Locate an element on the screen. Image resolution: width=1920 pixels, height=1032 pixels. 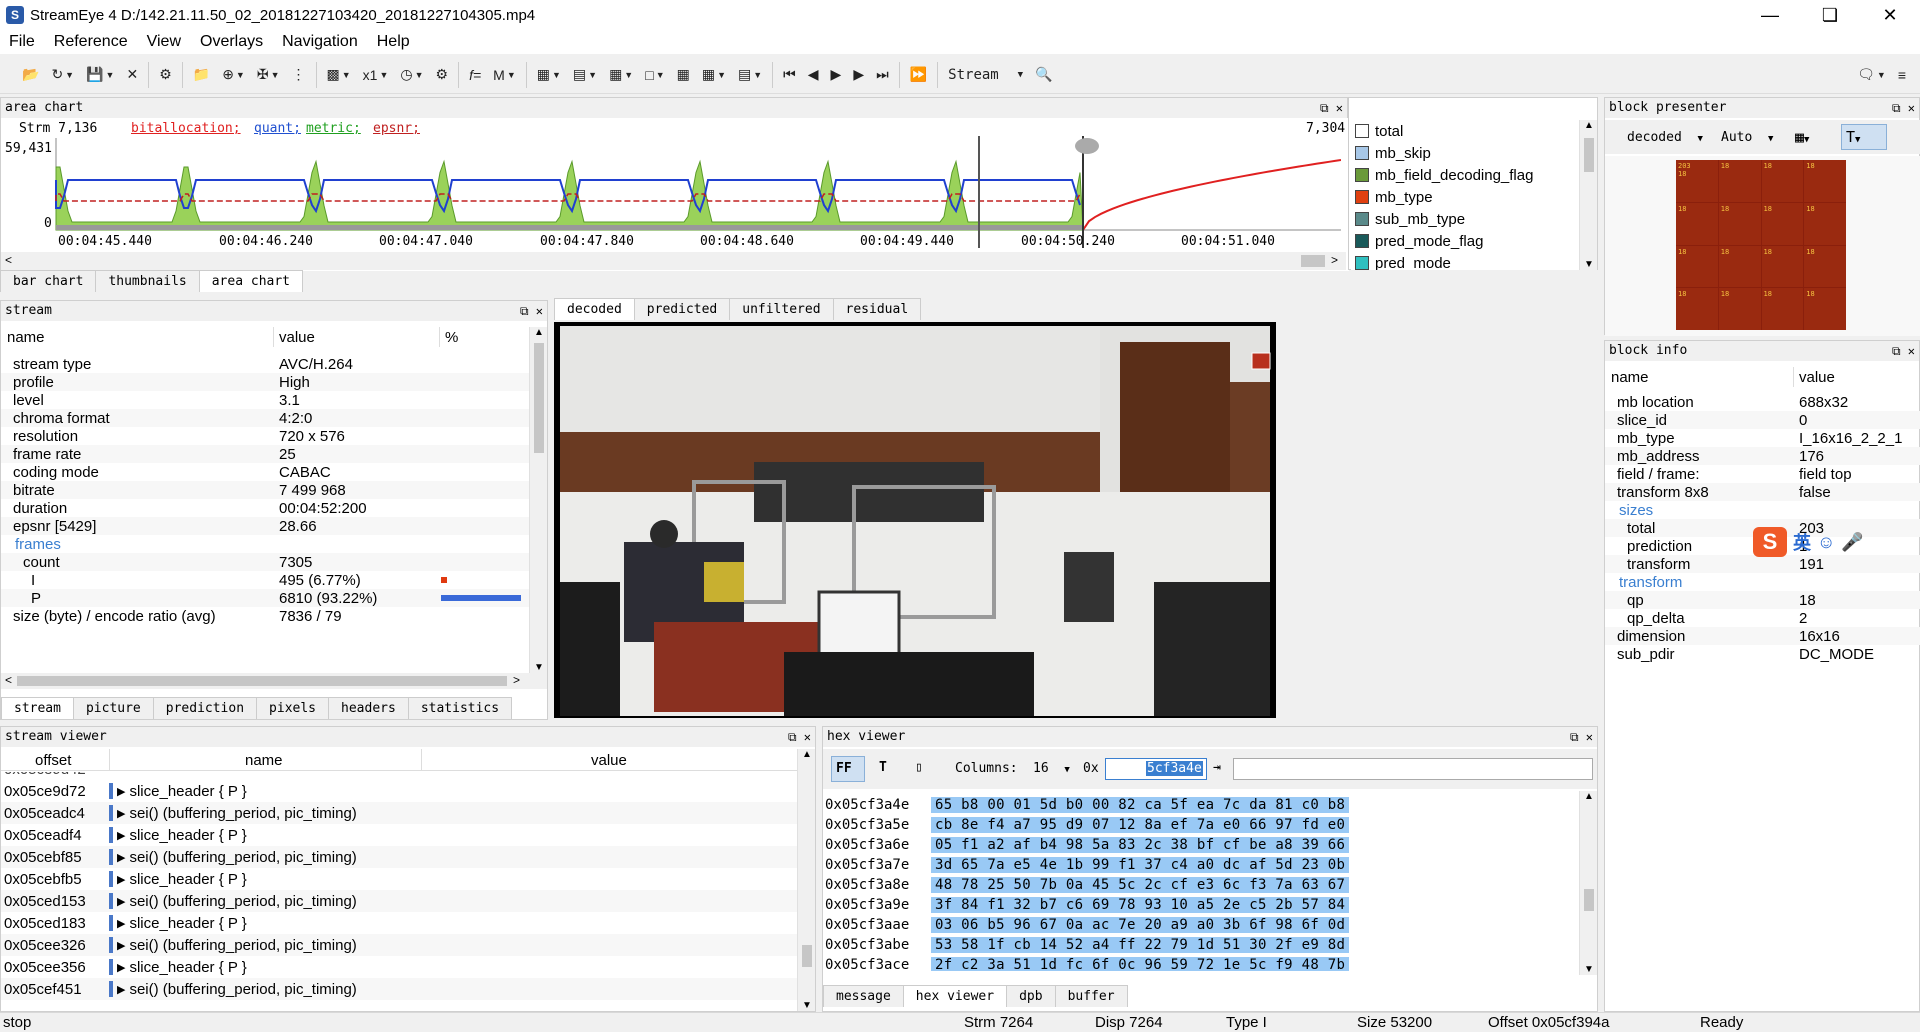
stream-viewer-row: 0x05ceadf4 ▶ slice_header { P } is located at coordinates (399, 835).